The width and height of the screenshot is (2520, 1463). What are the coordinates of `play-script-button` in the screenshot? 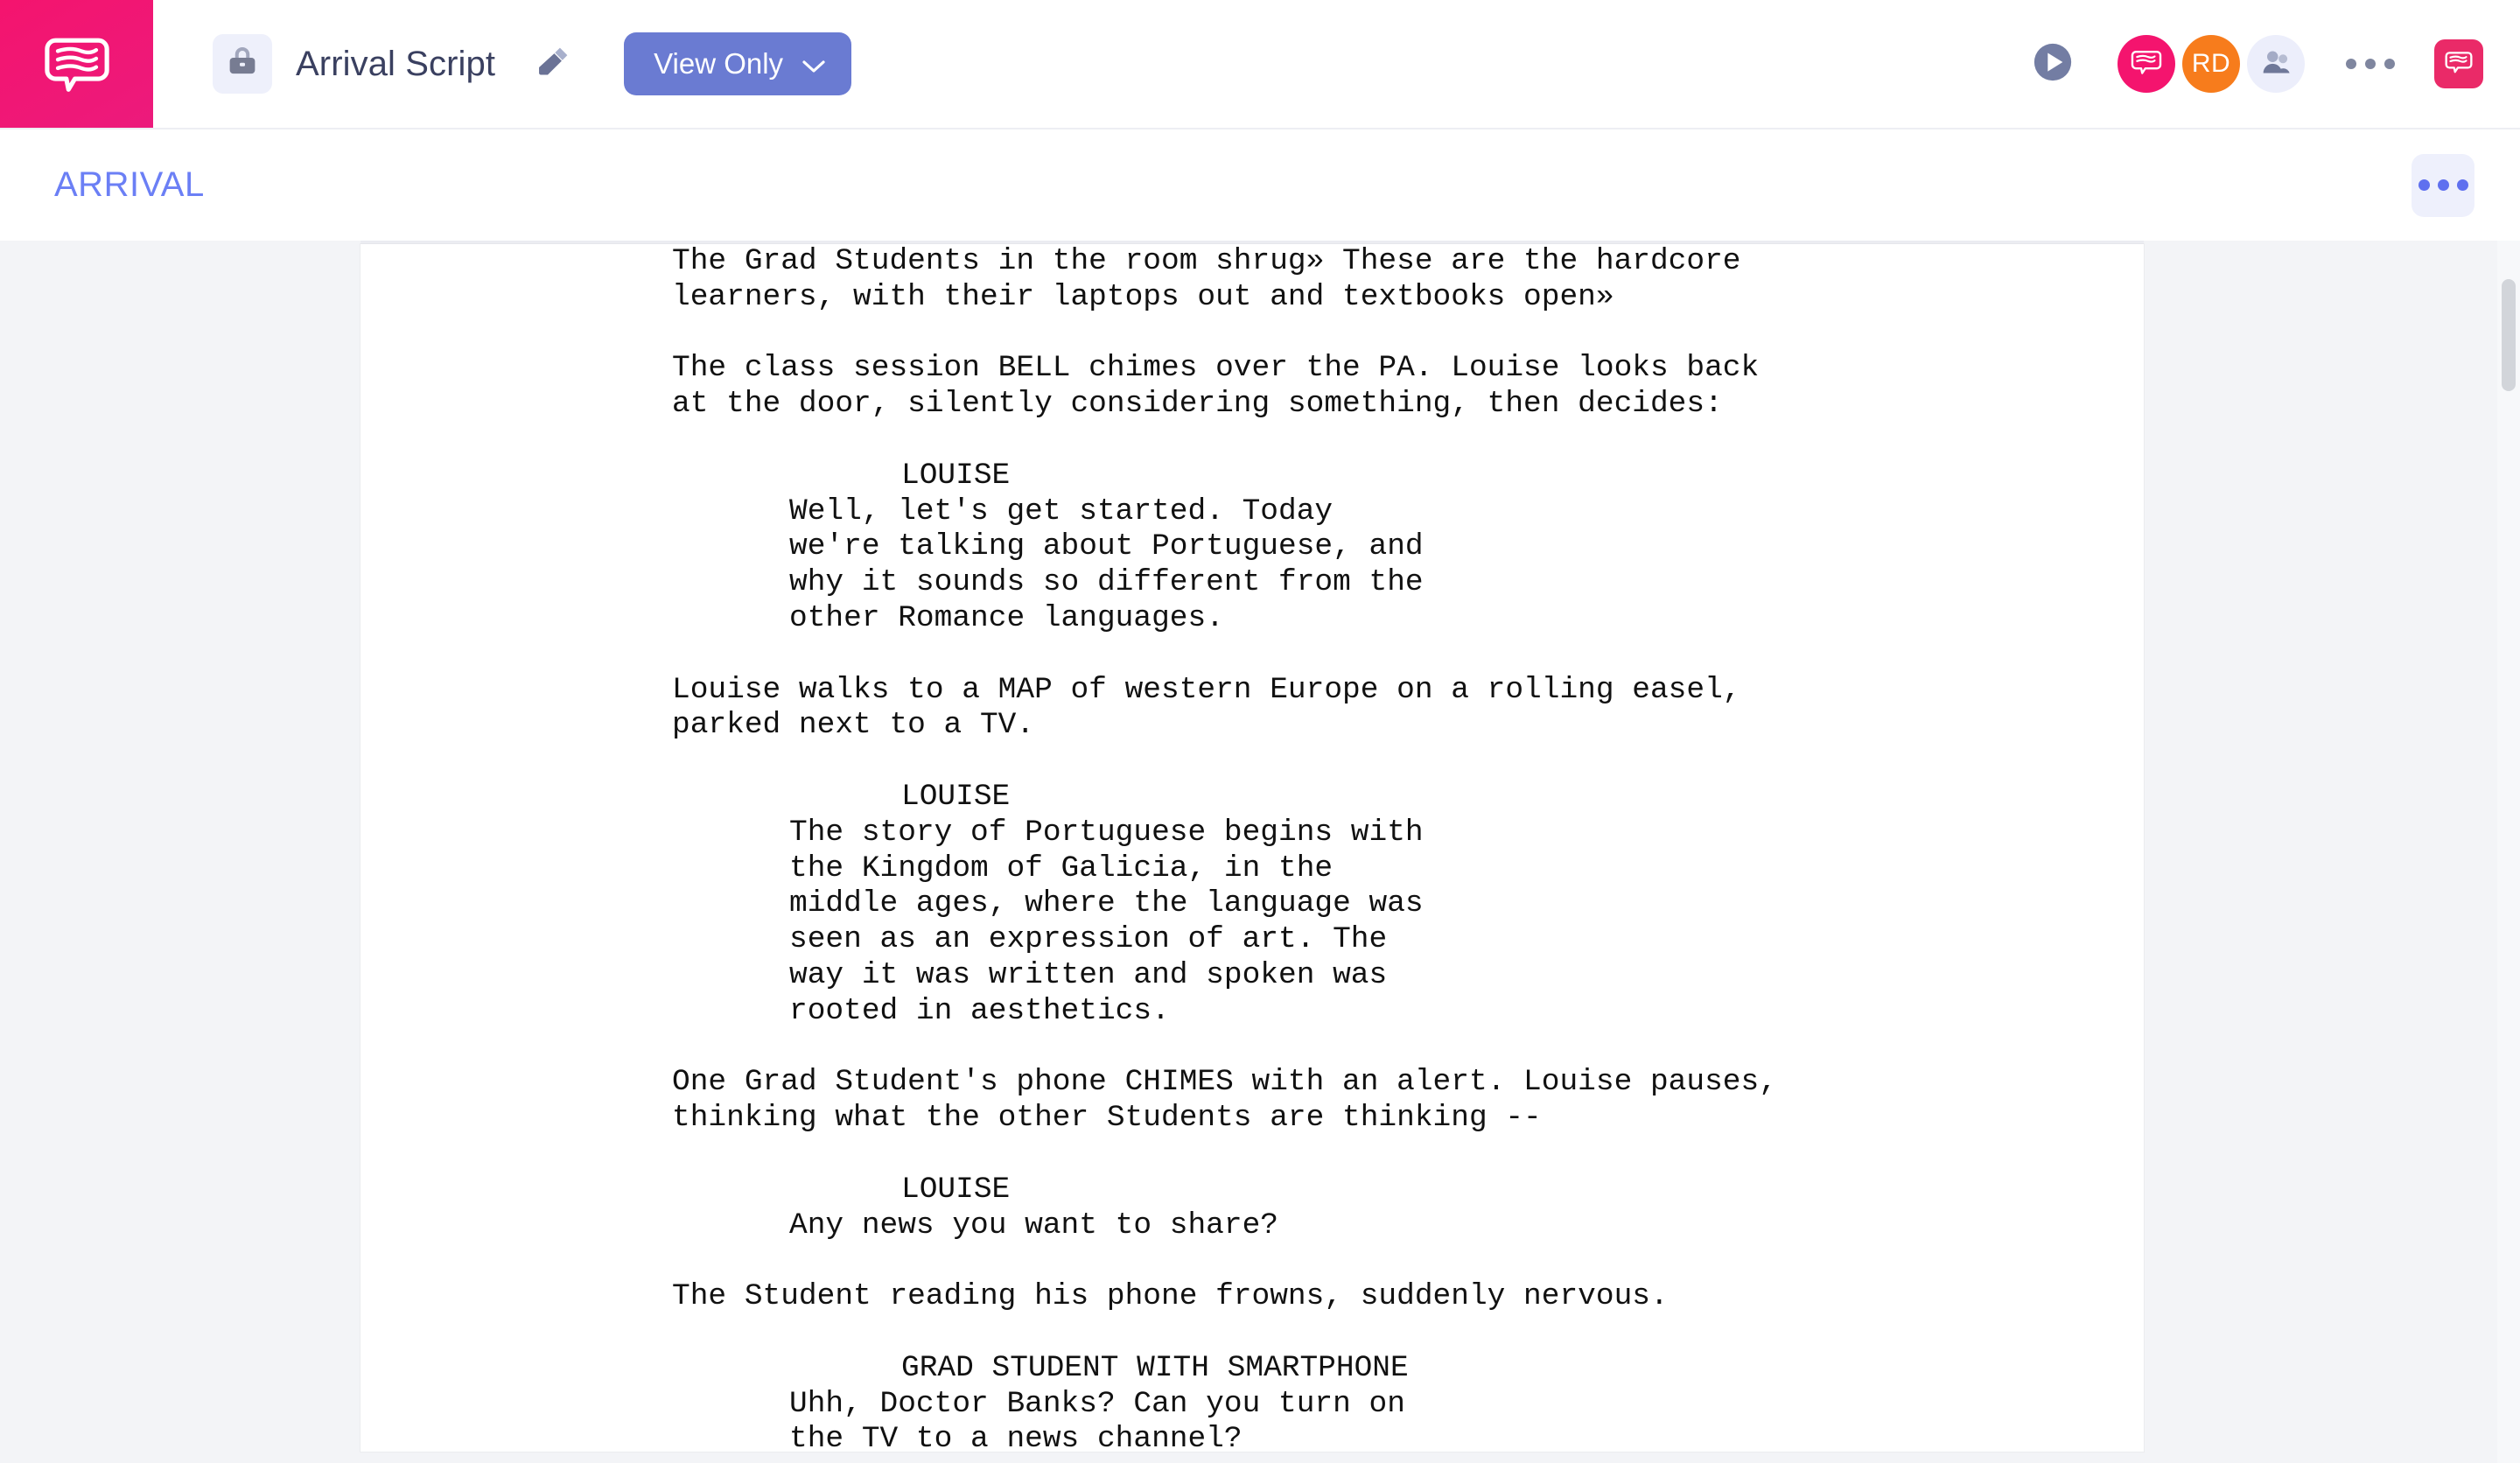 It's located at (2052, 63).